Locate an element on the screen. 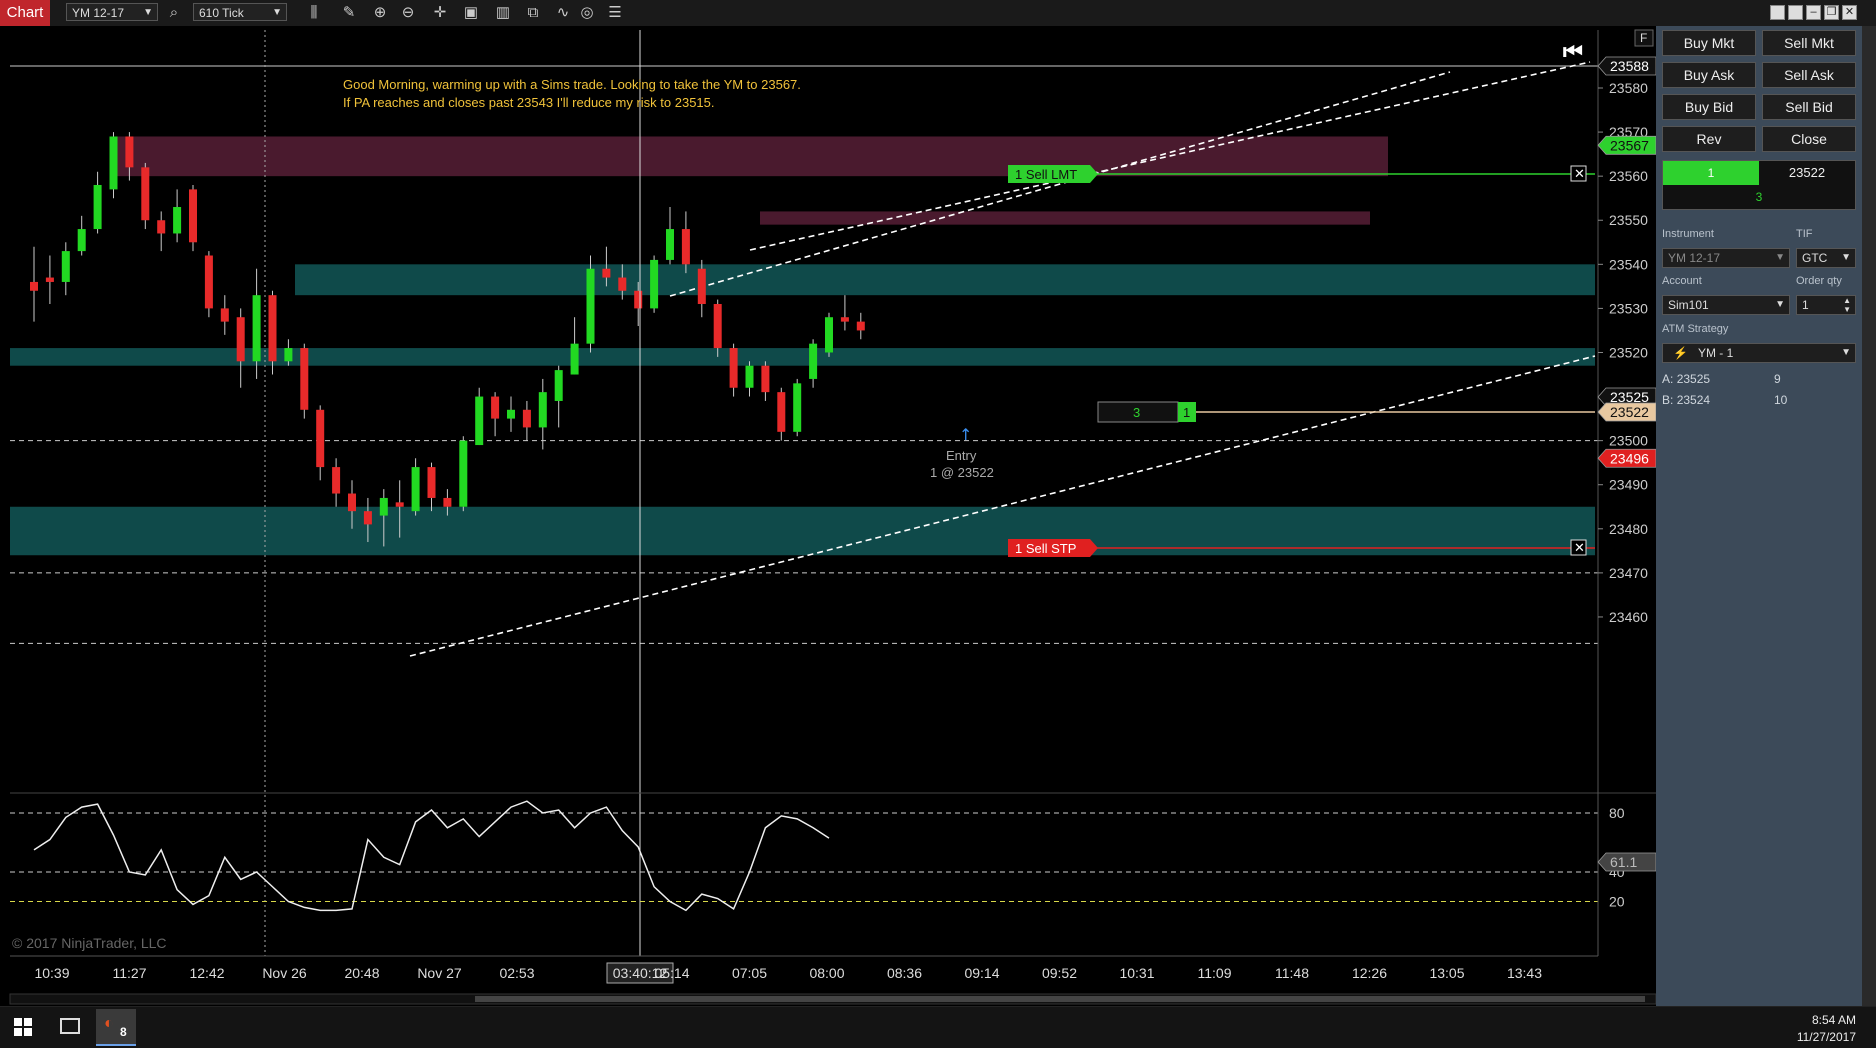 Image resolution: width=1876 pixels, height=1048 pixels. properties-list-icon: ☰ is located at coordinates (615, 13).